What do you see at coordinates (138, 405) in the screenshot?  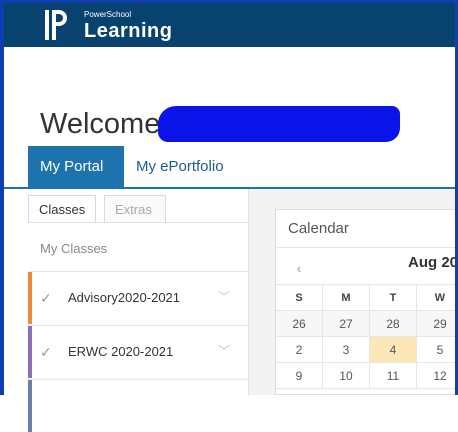 I see `class-item-next` at bounding box center [138, 405].